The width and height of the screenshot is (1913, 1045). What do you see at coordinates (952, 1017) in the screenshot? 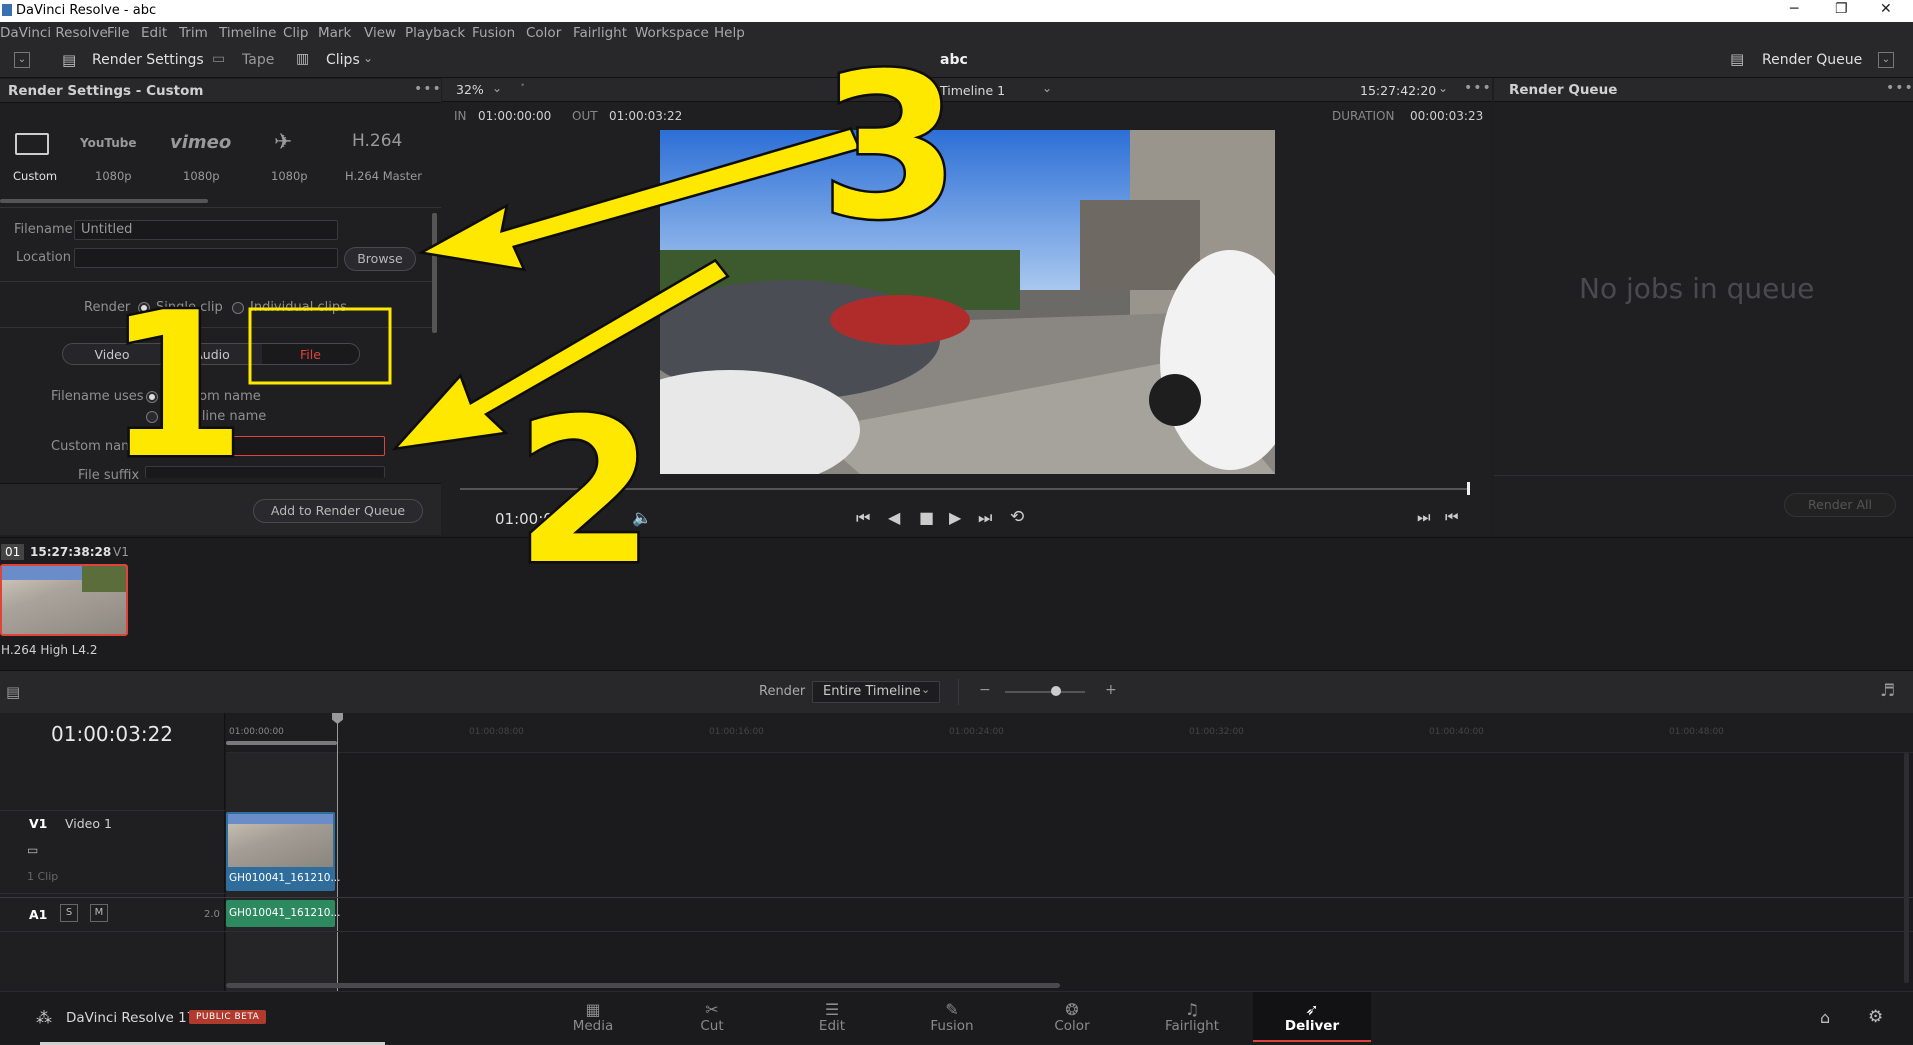
I see `page-fusion: ✎ Fusion` at bounding box center [952, 1017].